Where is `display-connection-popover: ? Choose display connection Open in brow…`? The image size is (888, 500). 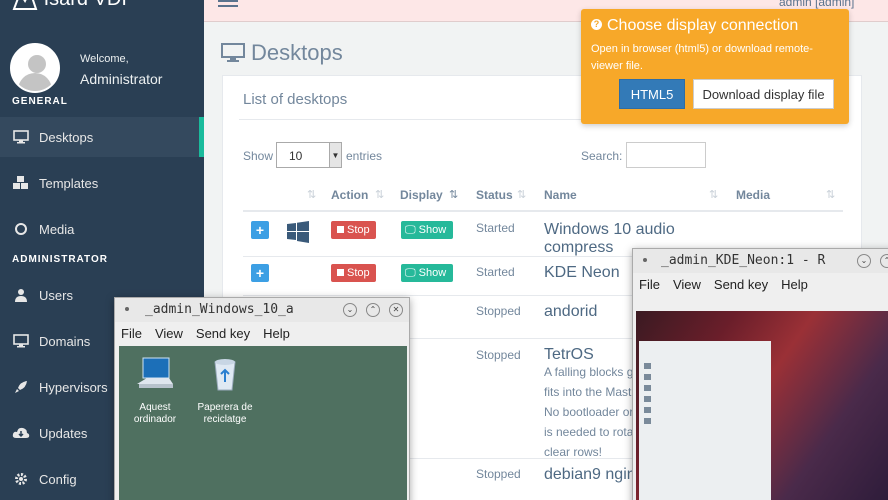
display-connection-popover: ? Choose display connection Open in brow… is located at coordinates (715, 66).